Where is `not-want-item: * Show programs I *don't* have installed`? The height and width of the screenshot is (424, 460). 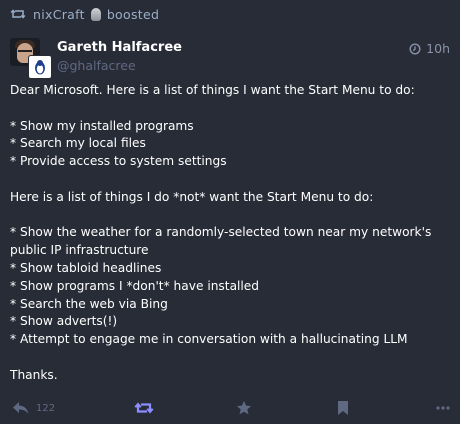
not-want-item: * Show programs I *don't* have installed is located at coordinates (135, 285).